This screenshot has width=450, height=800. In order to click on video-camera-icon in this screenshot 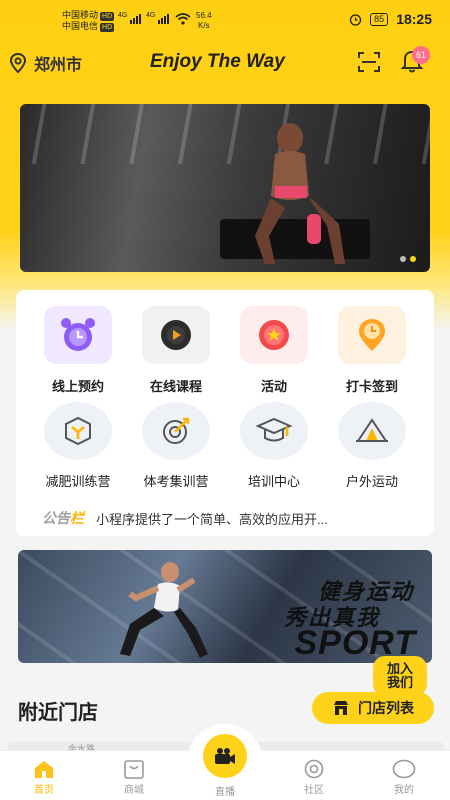, I will do `click(225, 756)`.